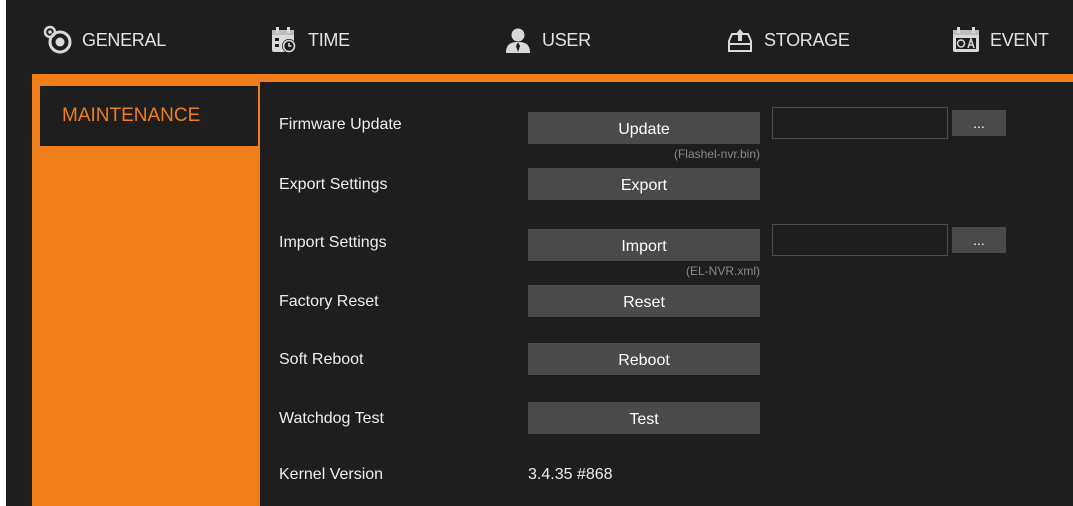  What do you see at coordinates (331, 418) in the screenshot?
I see `watchdog-test-label: Watchdog Test` at bounding box center [331, 418].